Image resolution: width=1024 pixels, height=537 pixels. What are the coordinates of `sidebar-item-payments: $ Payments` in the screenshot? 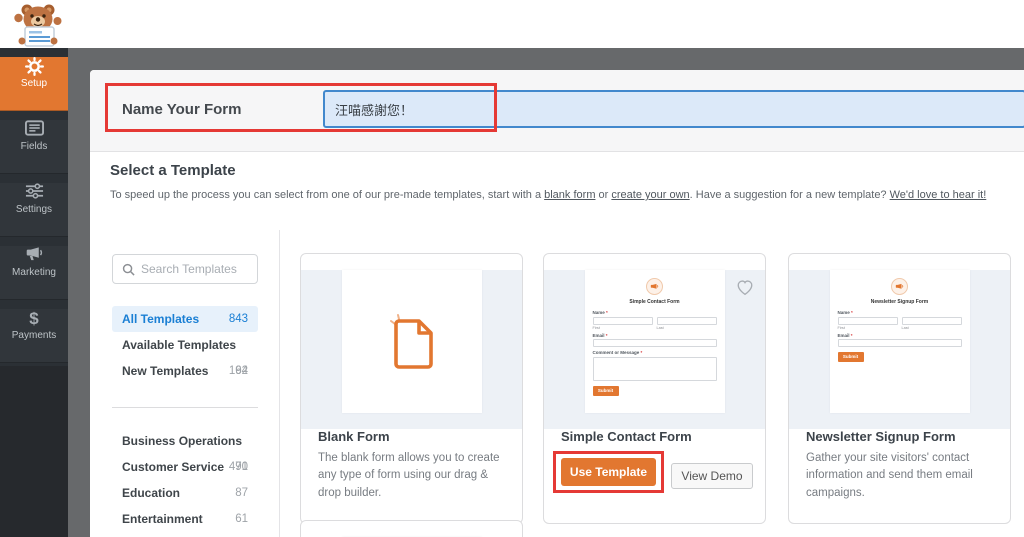 It's located at (34, 336).